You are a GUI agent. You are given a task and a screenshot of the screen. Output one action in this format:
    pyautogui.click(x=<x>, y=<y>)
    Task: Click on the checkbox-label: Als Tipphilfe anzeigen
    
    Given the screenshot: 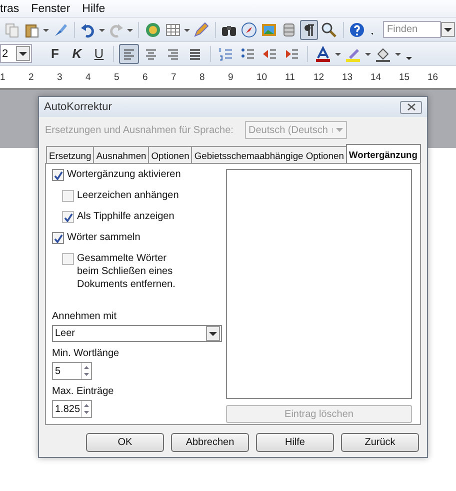 What is the action you would take?
    pyautogui.click(x=125, y=216)
    